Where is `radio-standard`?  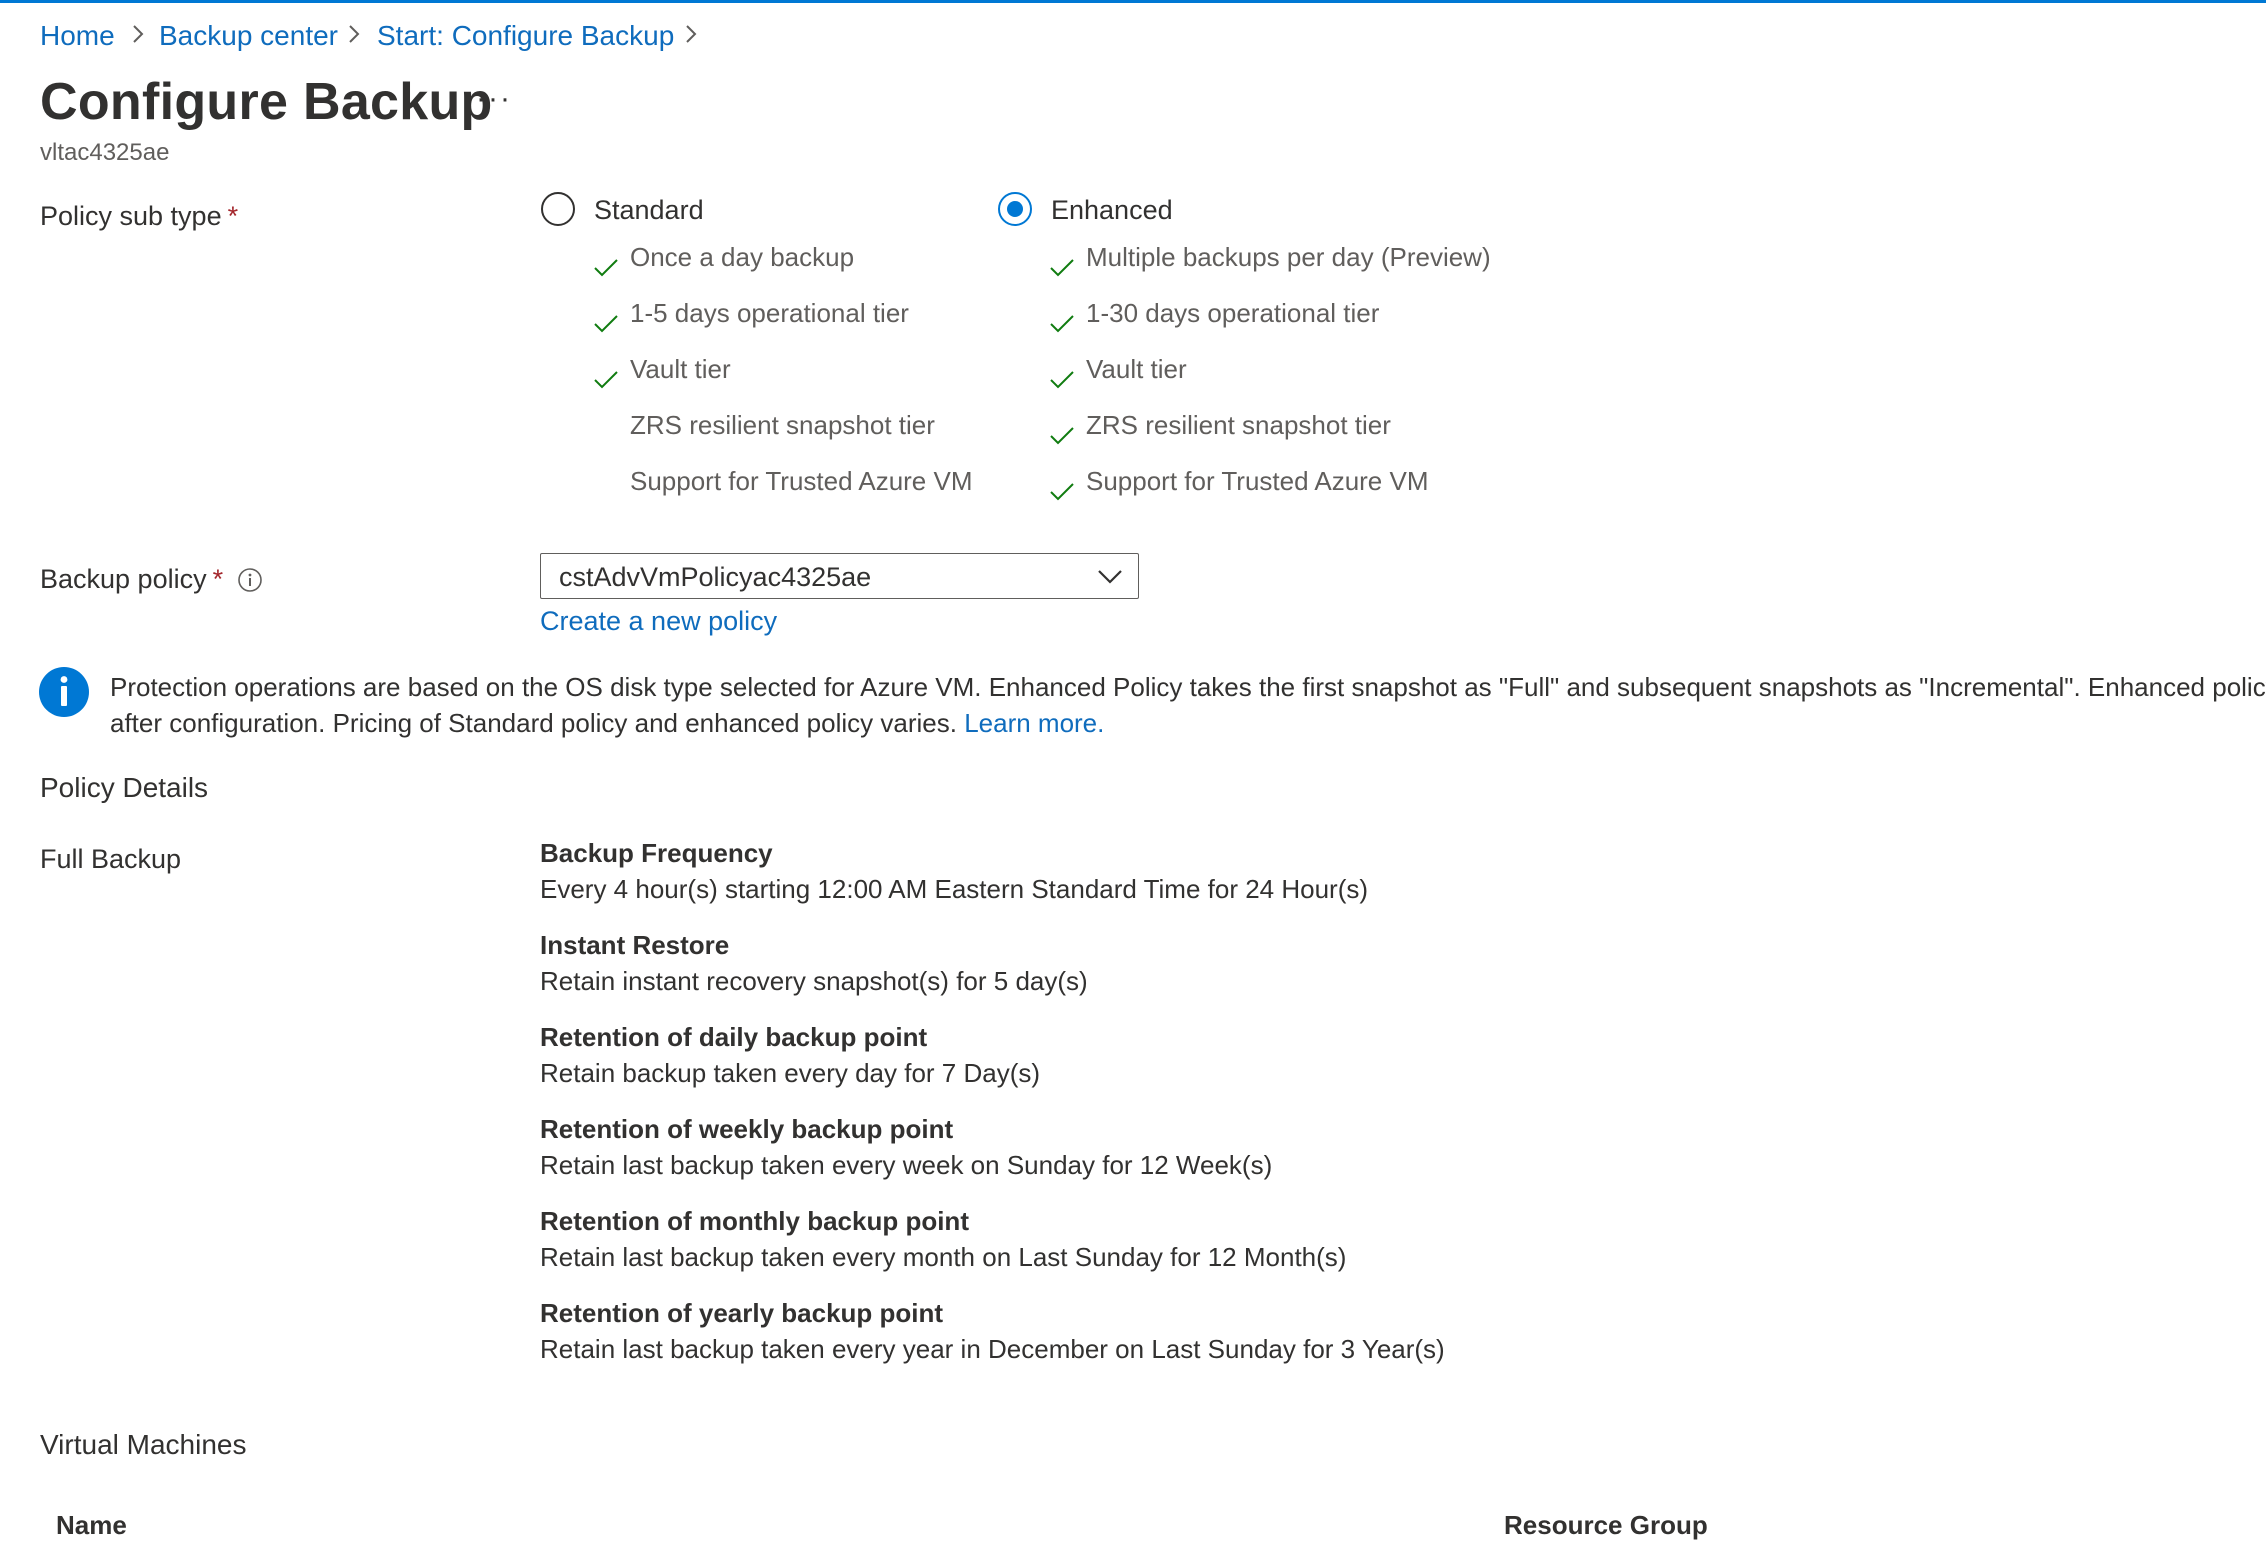 radio-standard is located at coordinates (558, 209).